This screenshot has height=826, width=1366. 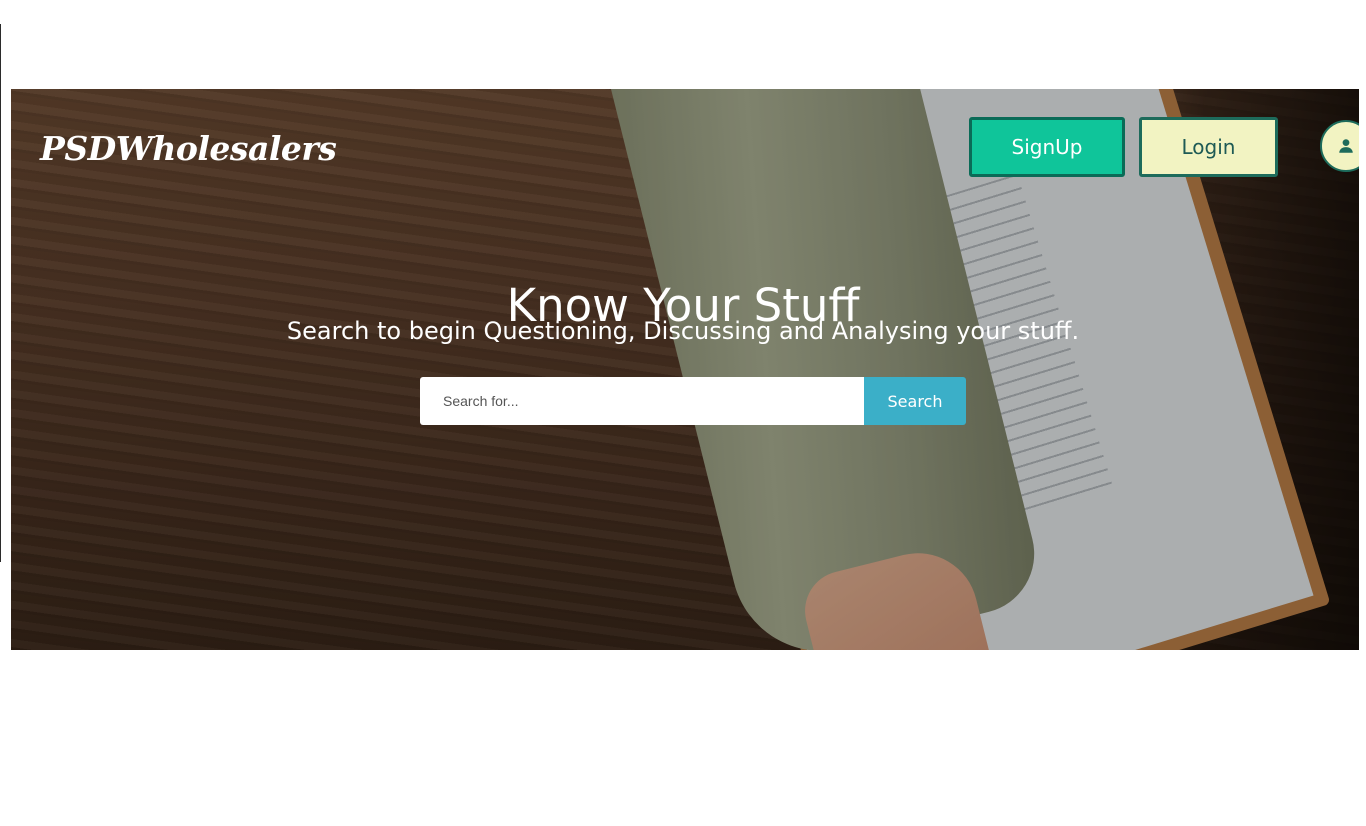 I want to click on user-icon, so click(x=1346, y=146).